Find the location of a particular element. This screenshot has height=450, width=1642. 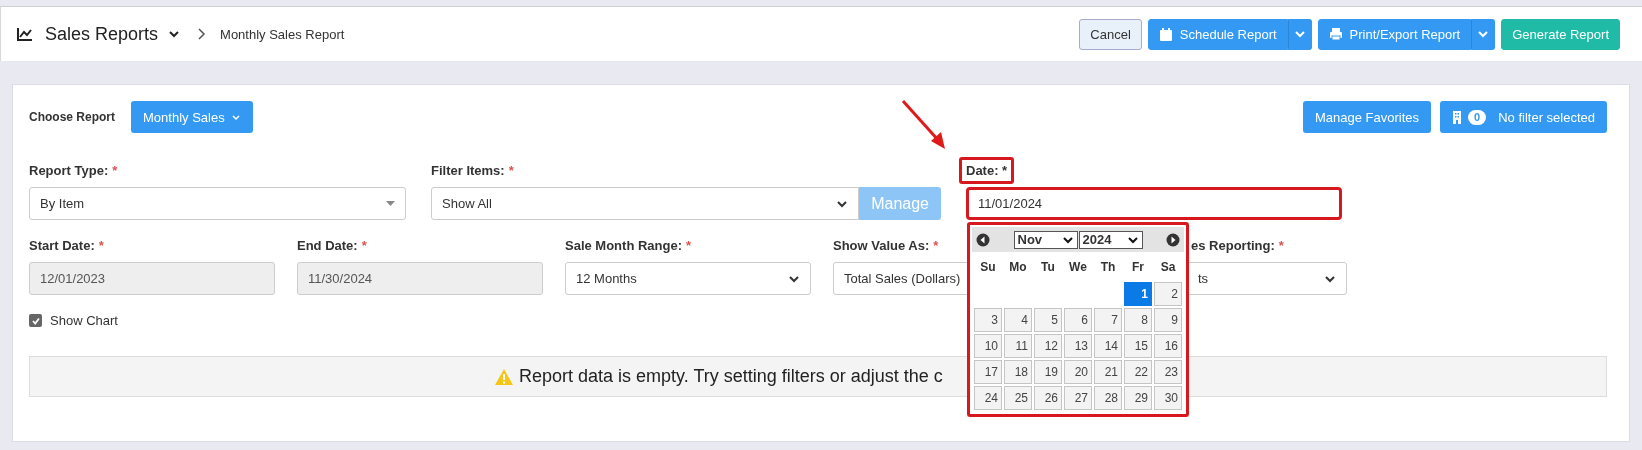

field-label: Show Value As: * is located at coordinates (886, 245).